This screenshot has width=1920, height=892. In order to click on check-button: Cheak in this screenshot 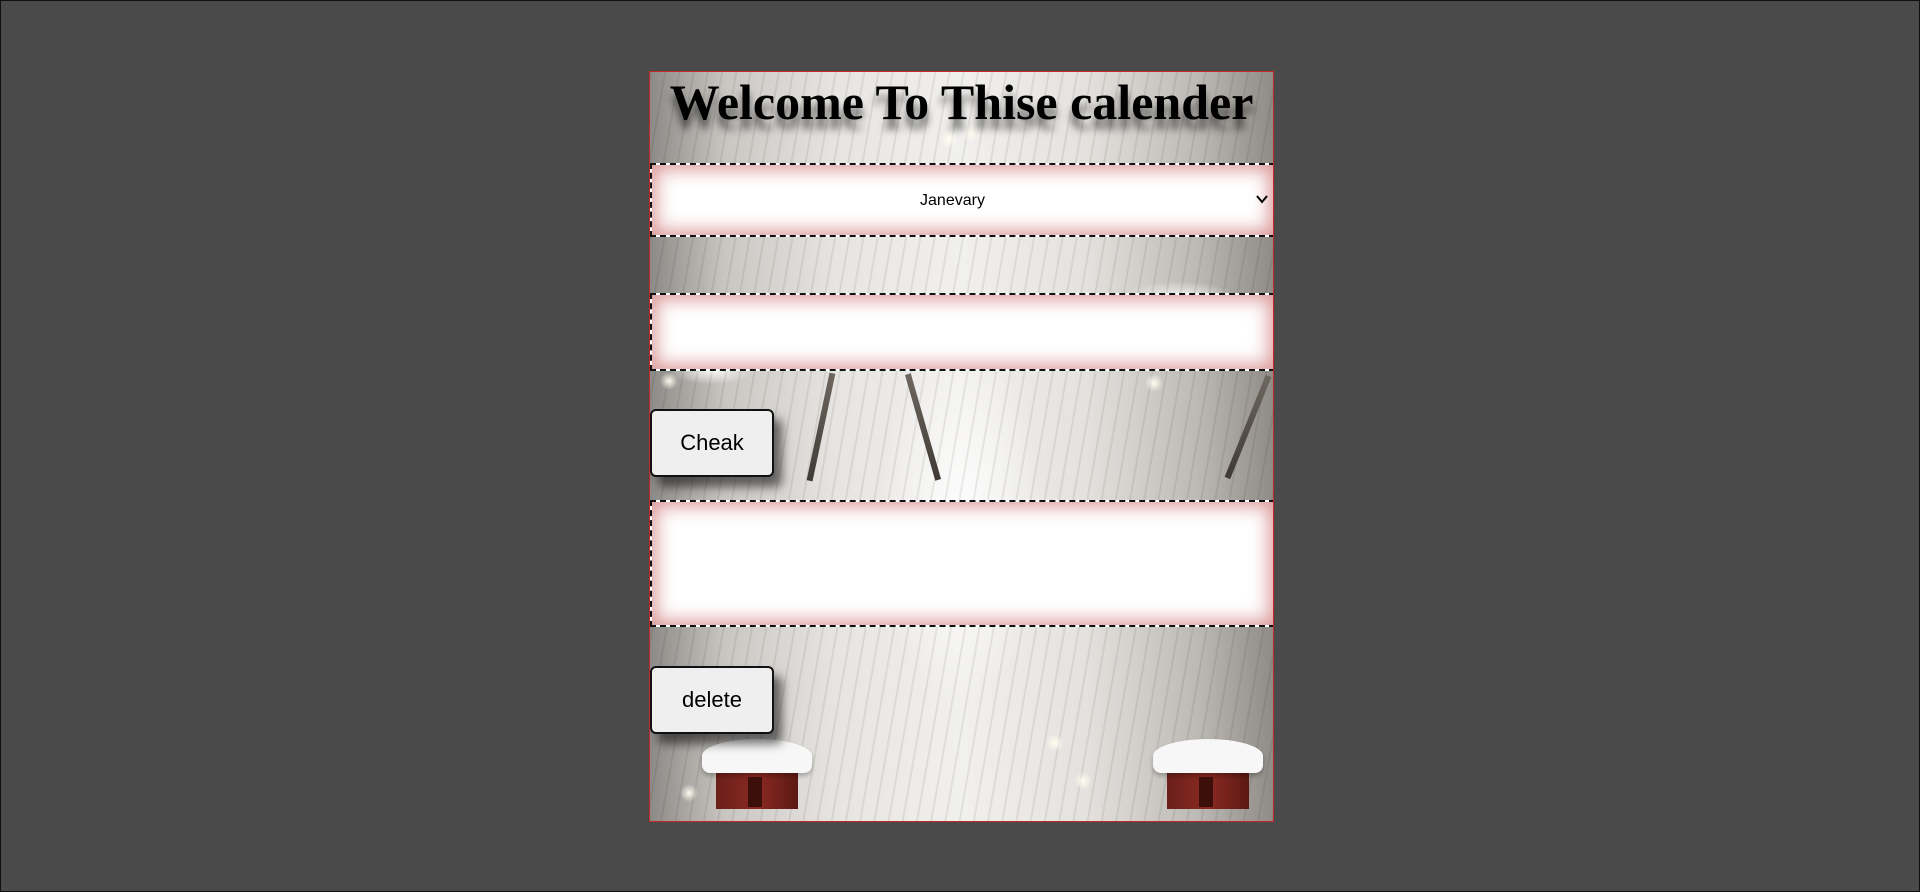, I will do `click(712, 443)`.